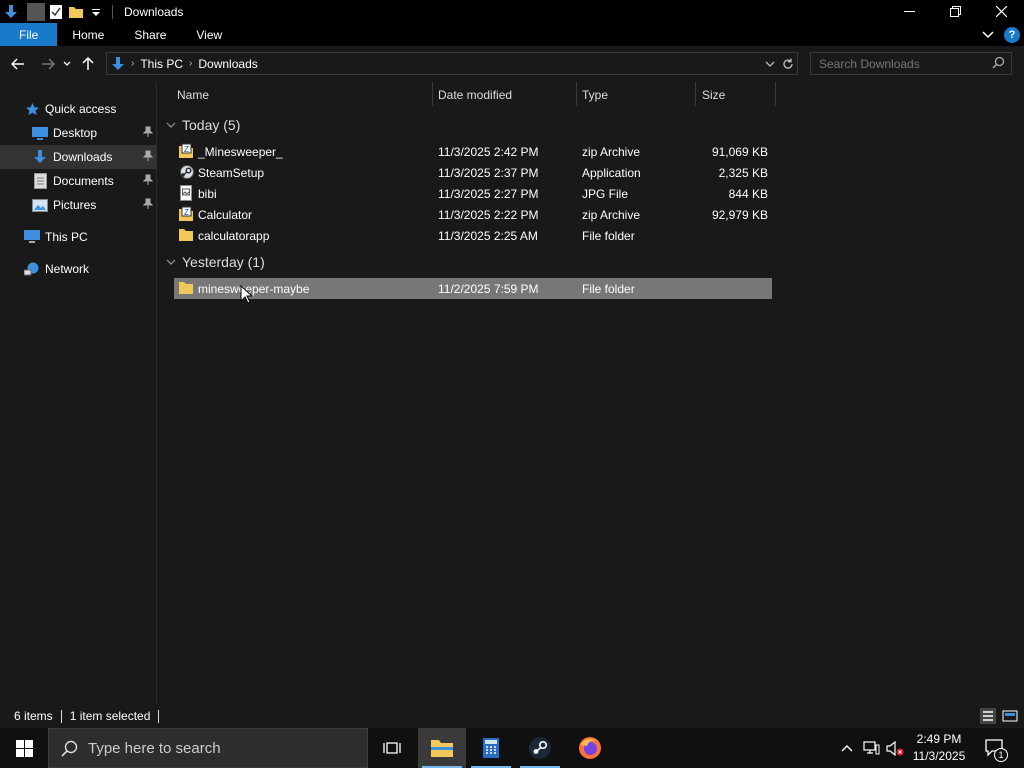 This screenshot has width=1024, height=768. I want to click on clock: 2:49 PM 11/3/2025, so click(939, 748).